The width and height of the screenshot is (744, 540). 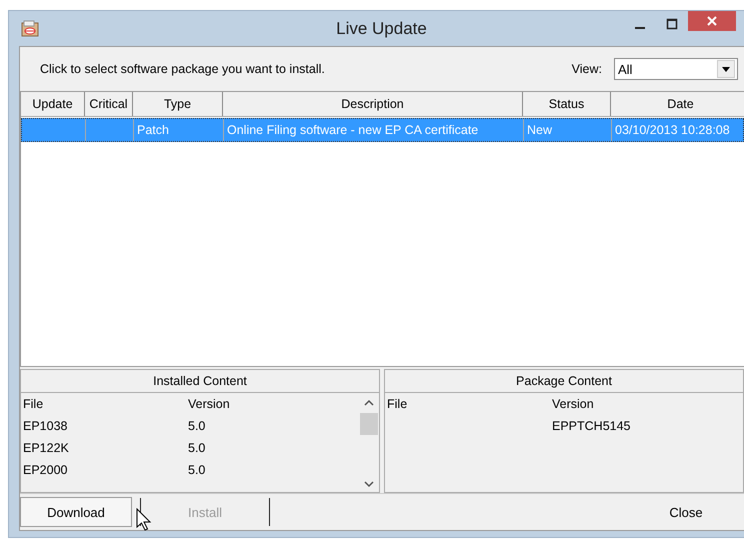 What do you see at coordinates (587, 69) in the screenshot?
I see `view-label: View:` at bounding box center [587, 69].